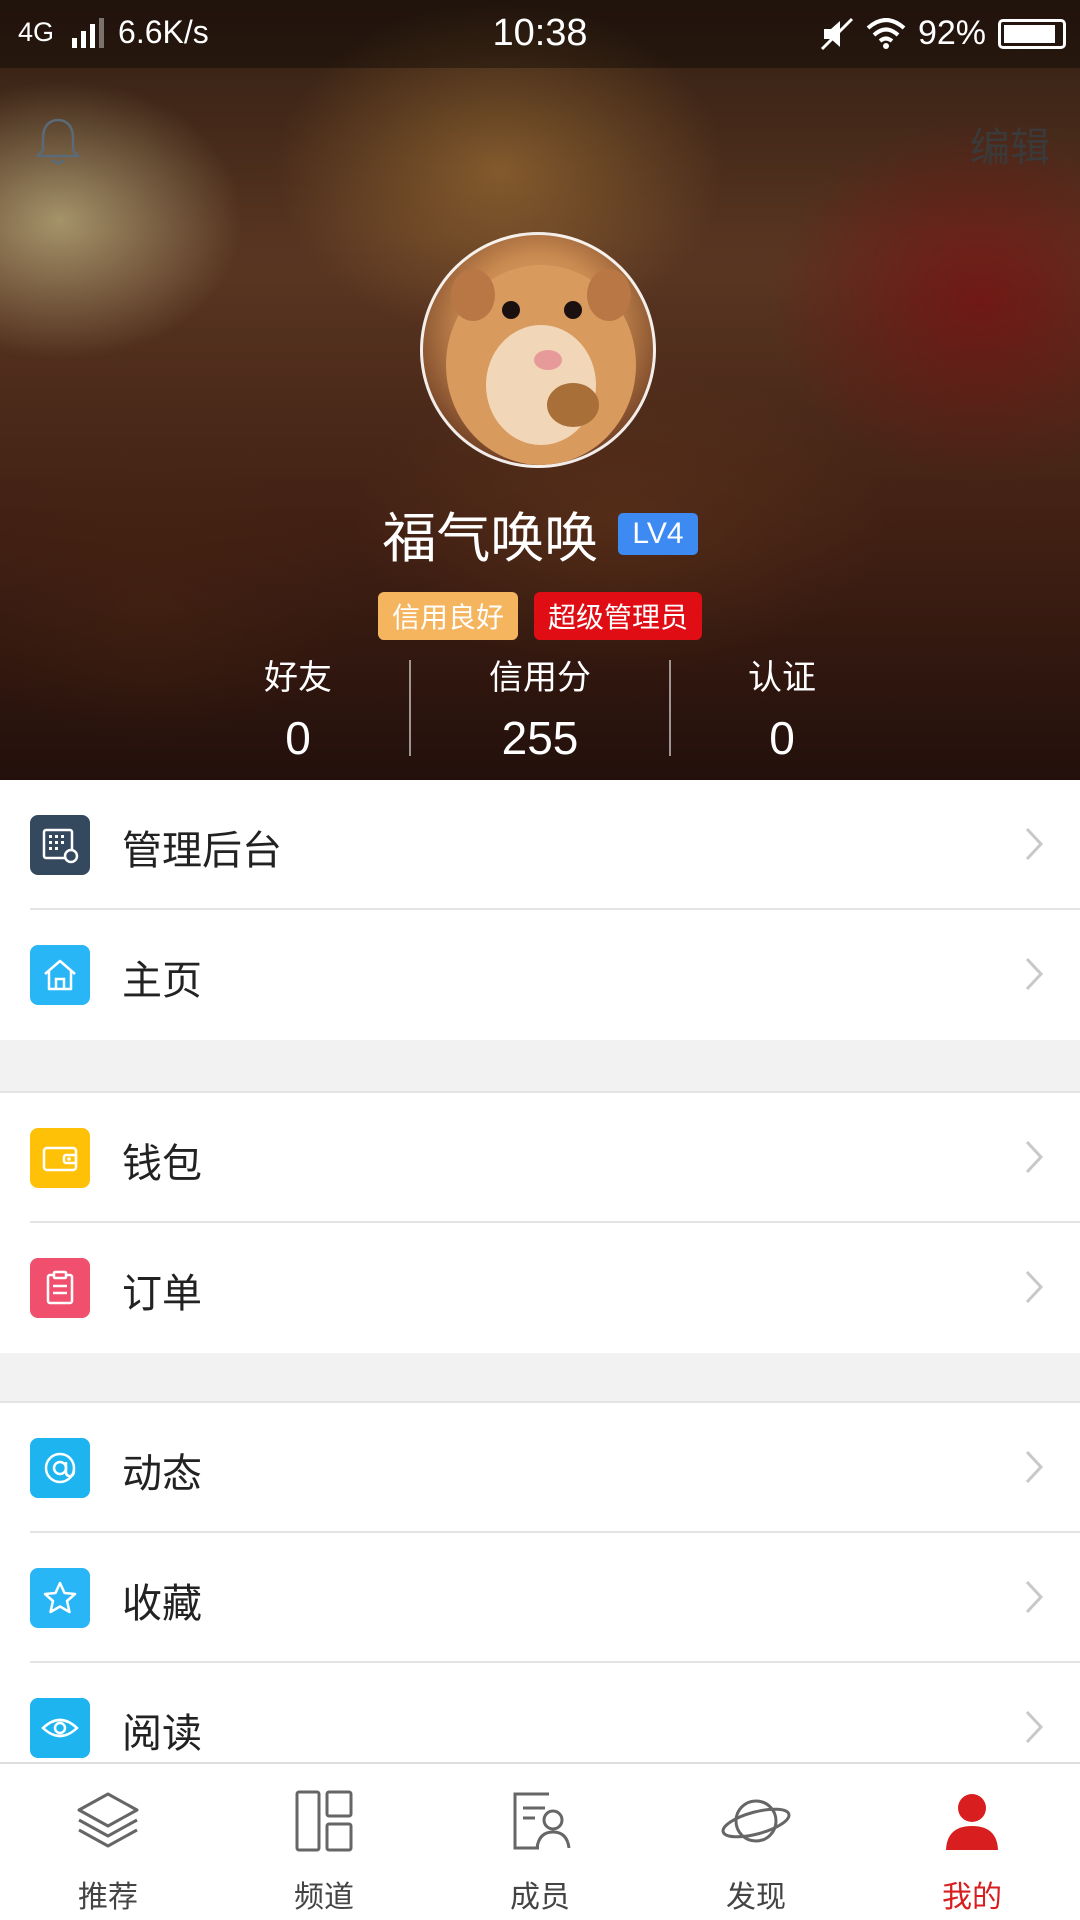  What do you see at coordinates (60, 845) in the screenshot?
I see `admin-panel-icon` at bounding box center [60, 845].